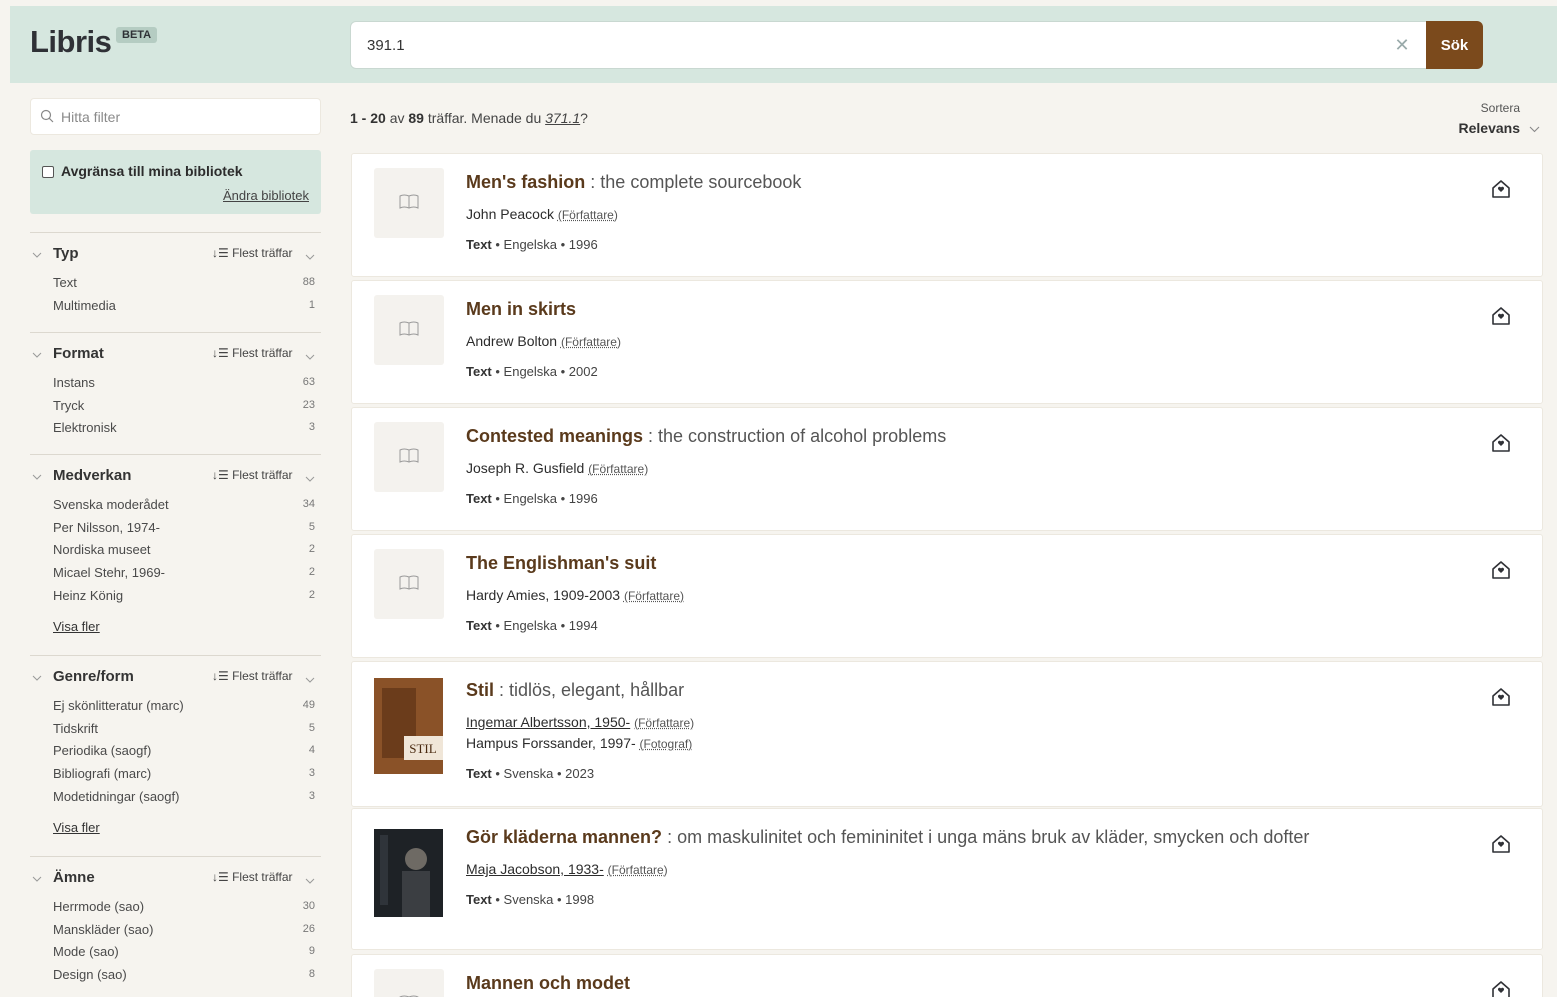 The height and width of the screenshot is (997, 1557). I want to click on result-card: Mannen och modet, so click(947, 975).